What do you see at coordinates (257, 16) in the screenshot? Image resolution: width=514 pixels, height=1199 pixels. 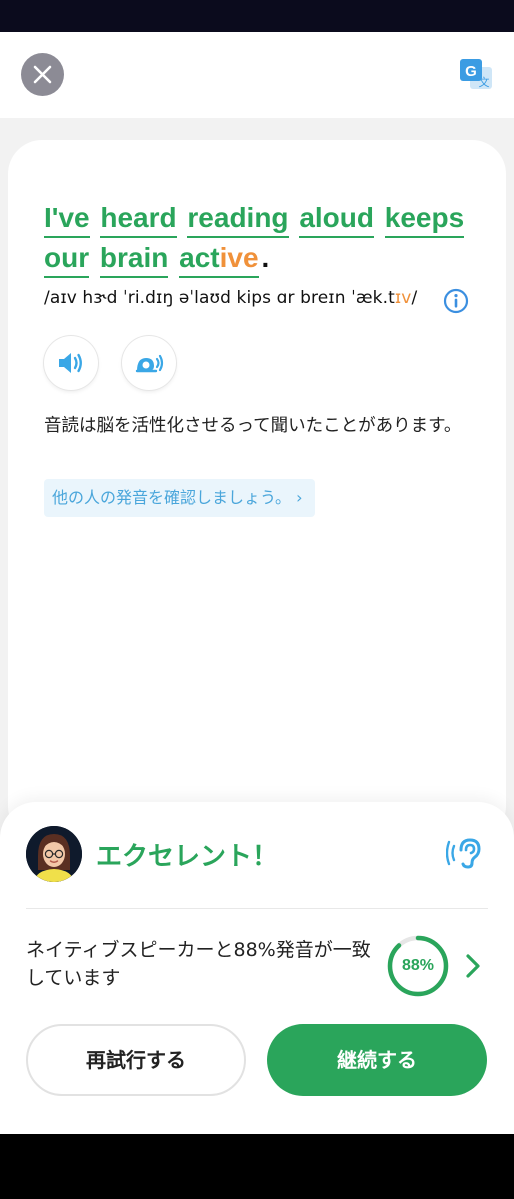 I see `status-bar` at bounding box center [257, 16].